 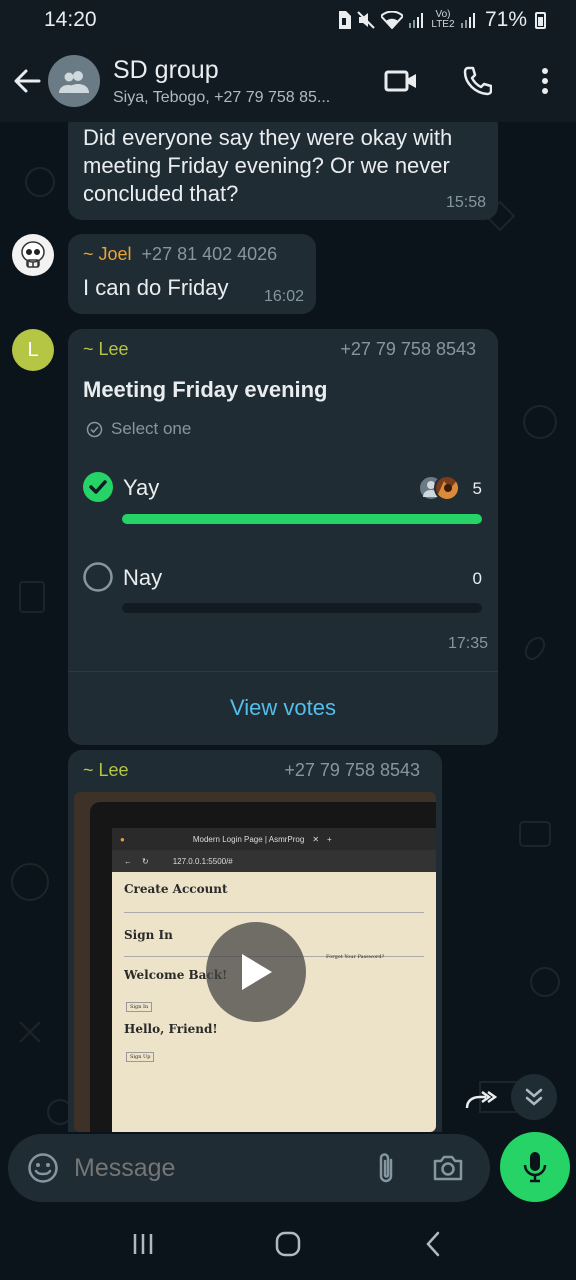 I want to click on play-button, so click(x=256, y=972).